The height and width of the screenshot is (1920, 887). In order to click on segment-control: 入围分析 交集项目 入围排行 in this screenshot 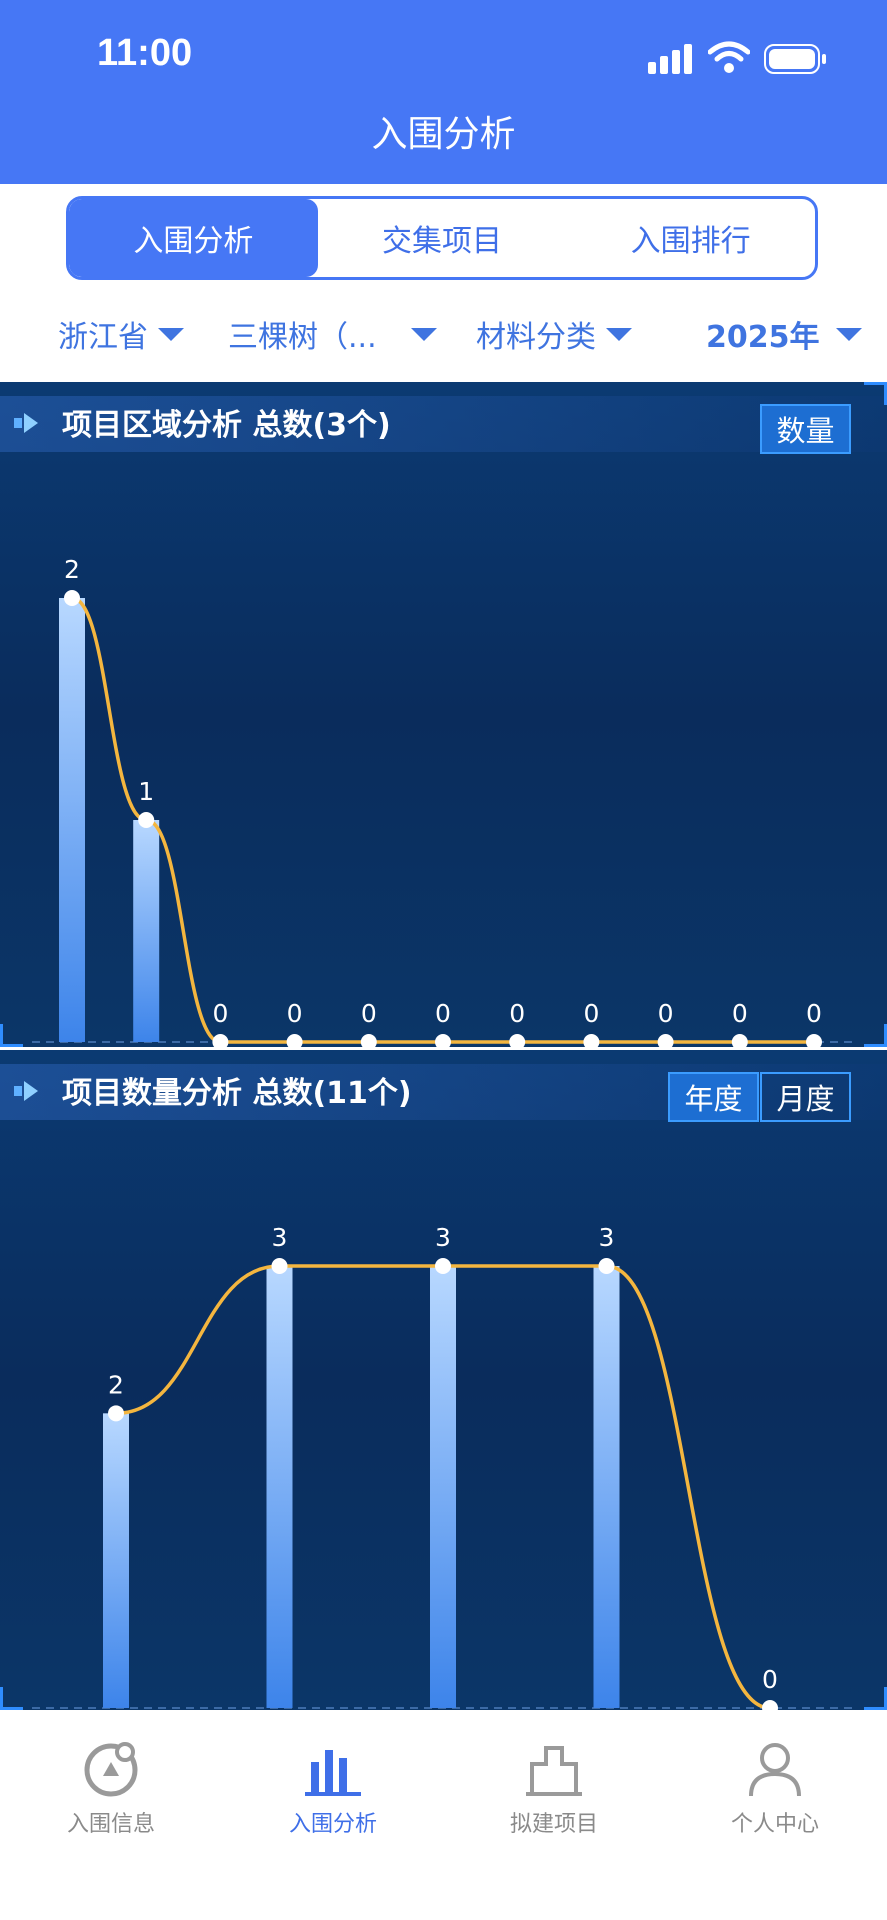, I will do `click(442, 238)`.